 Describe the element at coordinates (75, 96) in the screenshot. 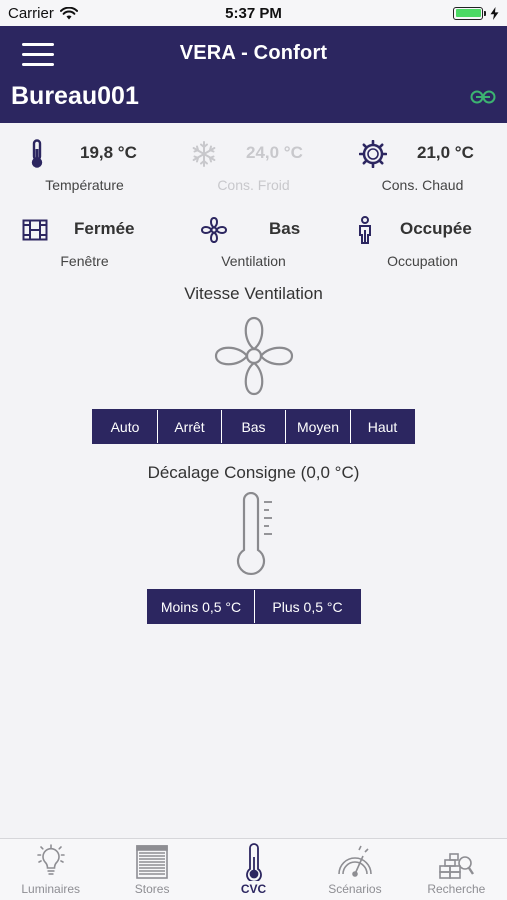

I see `room-title: Bureau001` at that location.